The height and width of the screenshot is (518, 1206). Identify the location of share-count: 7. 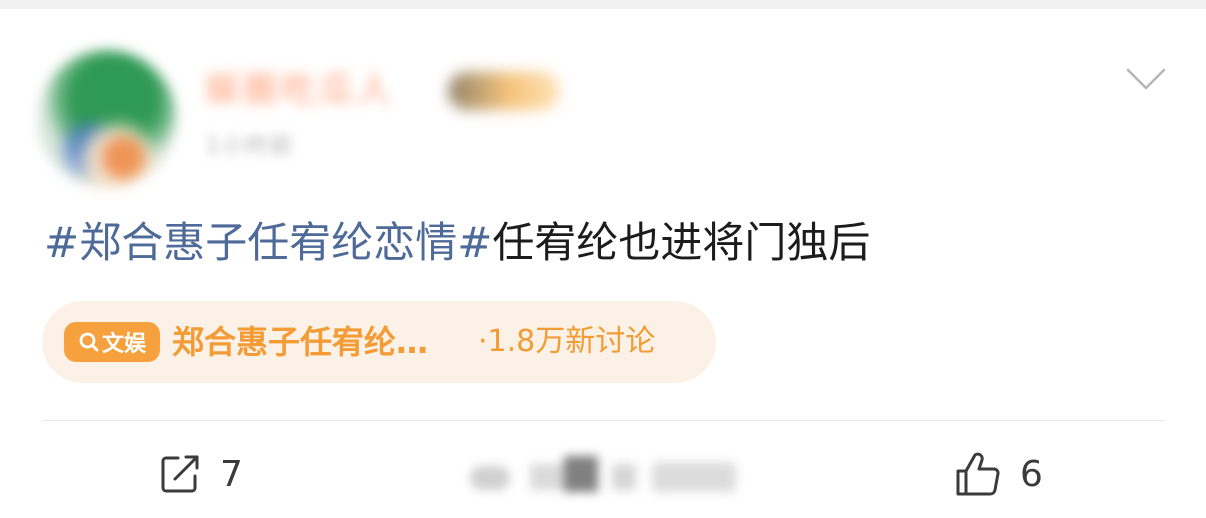
(231, 474).